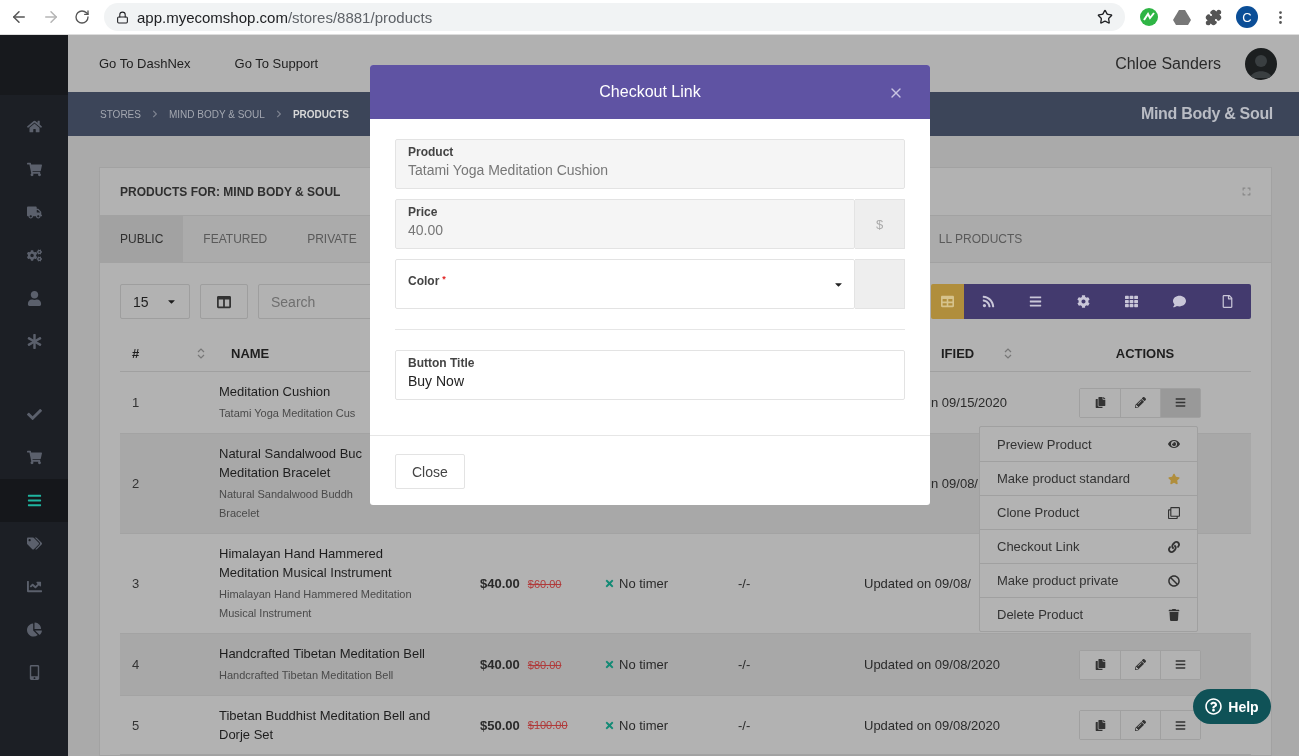 The height and width of the screenshot is (756, 1299). I want to click on help-button: Help, so click(1232, 706).